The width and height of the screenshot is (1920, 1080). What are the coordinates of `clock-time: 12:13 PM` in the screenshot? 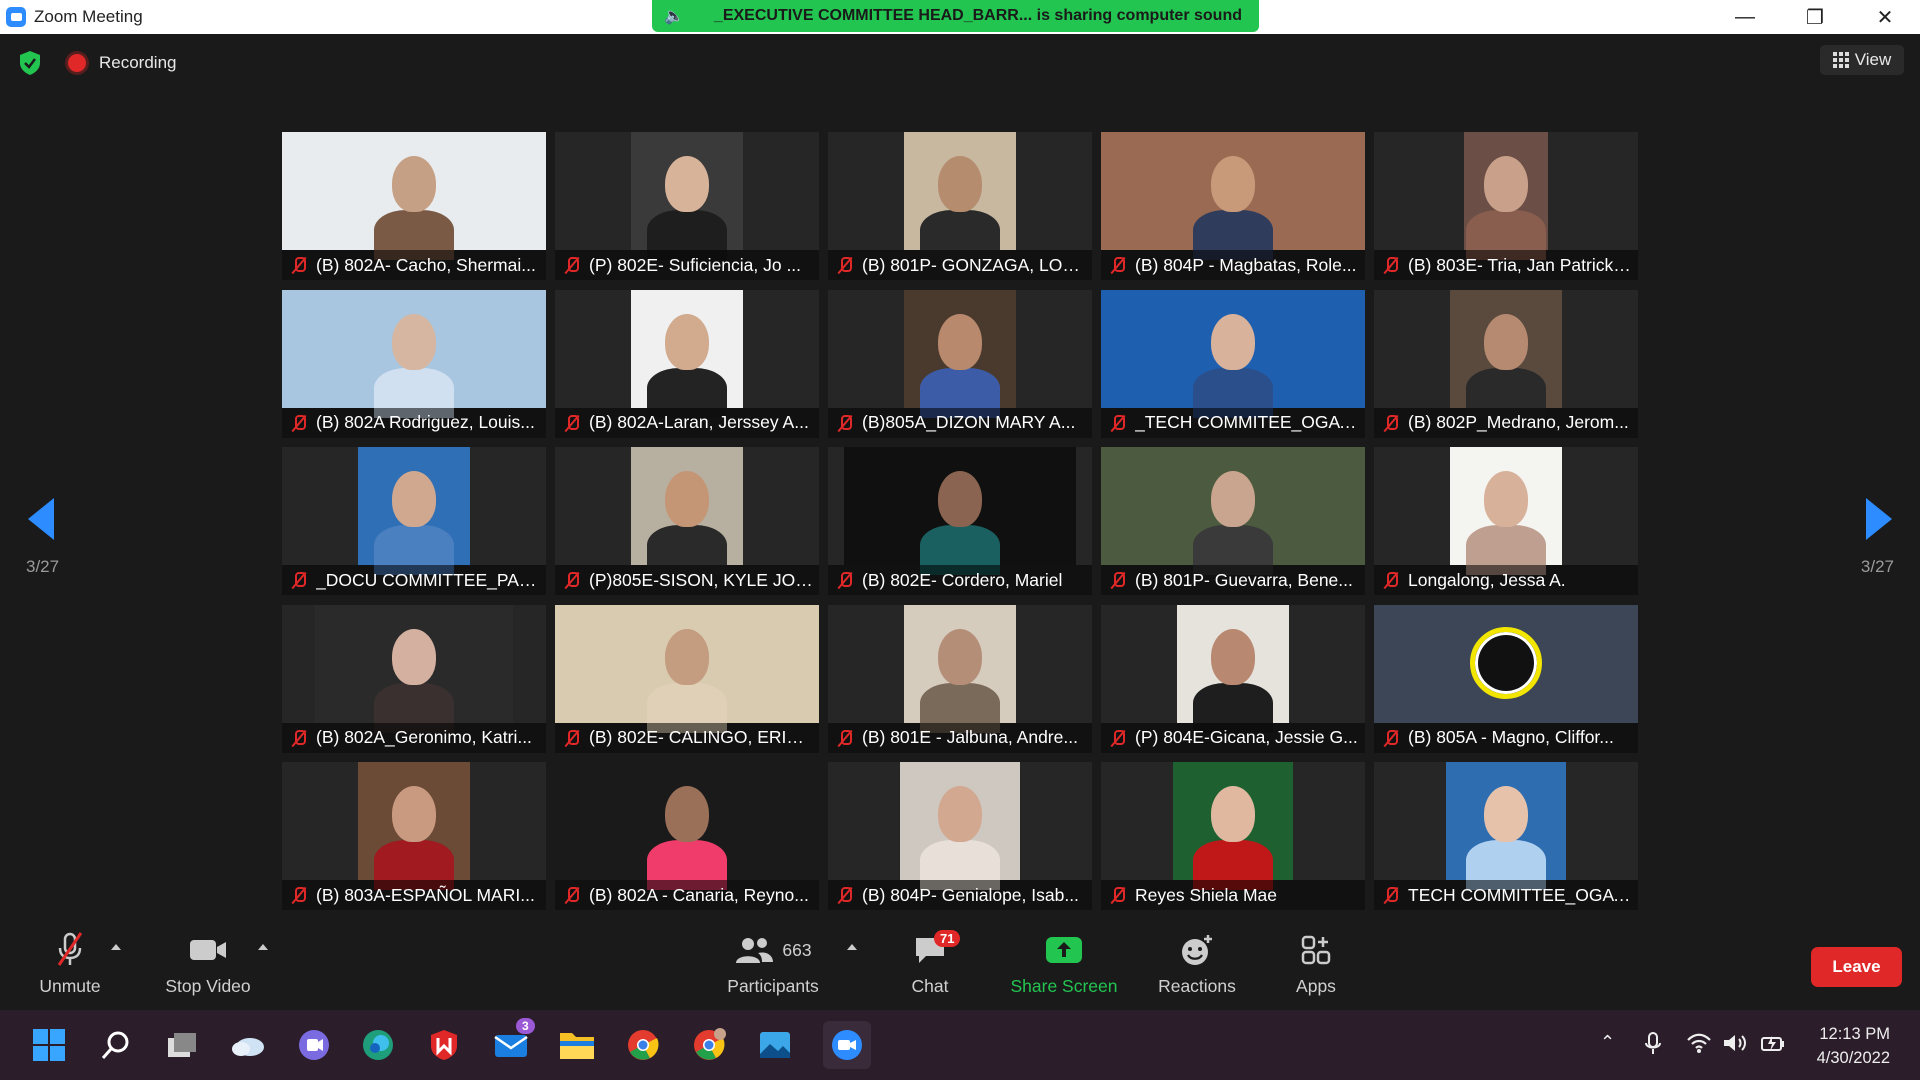 It's located at (1854, 1034).